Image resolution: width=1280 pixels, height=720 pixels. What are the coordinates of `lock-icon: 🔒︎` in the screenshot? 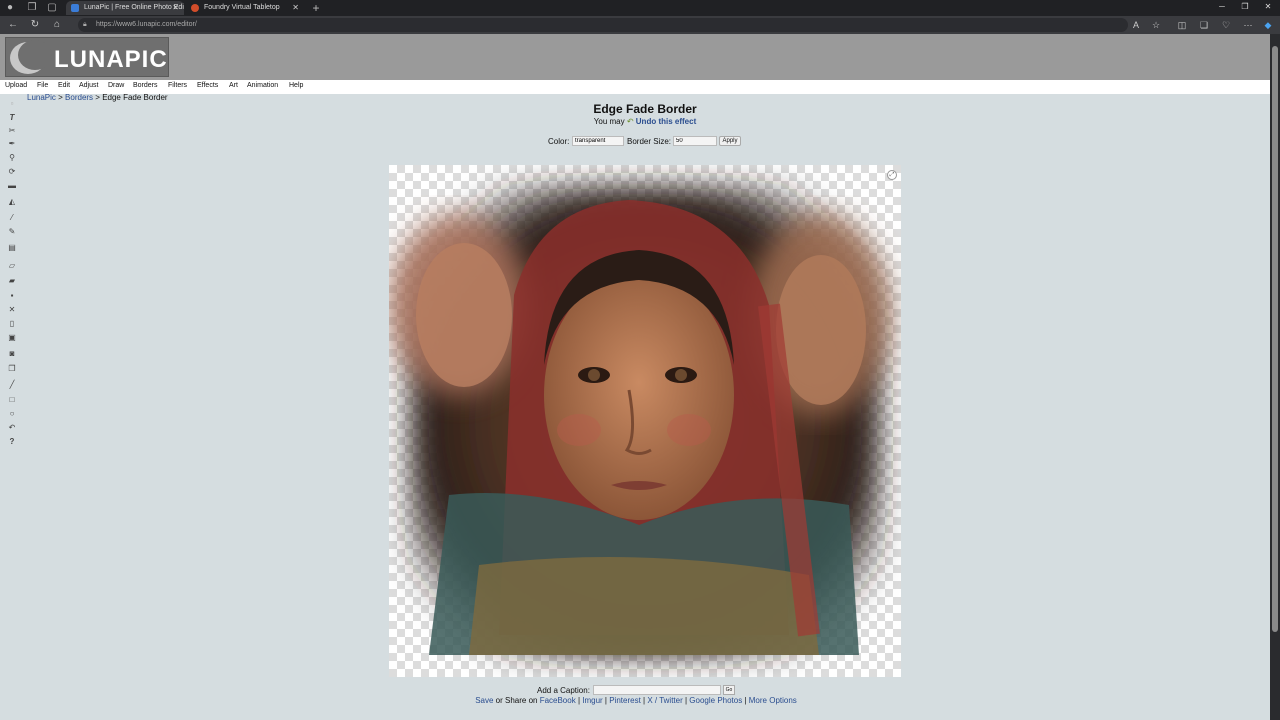 It's located at (85, 24).